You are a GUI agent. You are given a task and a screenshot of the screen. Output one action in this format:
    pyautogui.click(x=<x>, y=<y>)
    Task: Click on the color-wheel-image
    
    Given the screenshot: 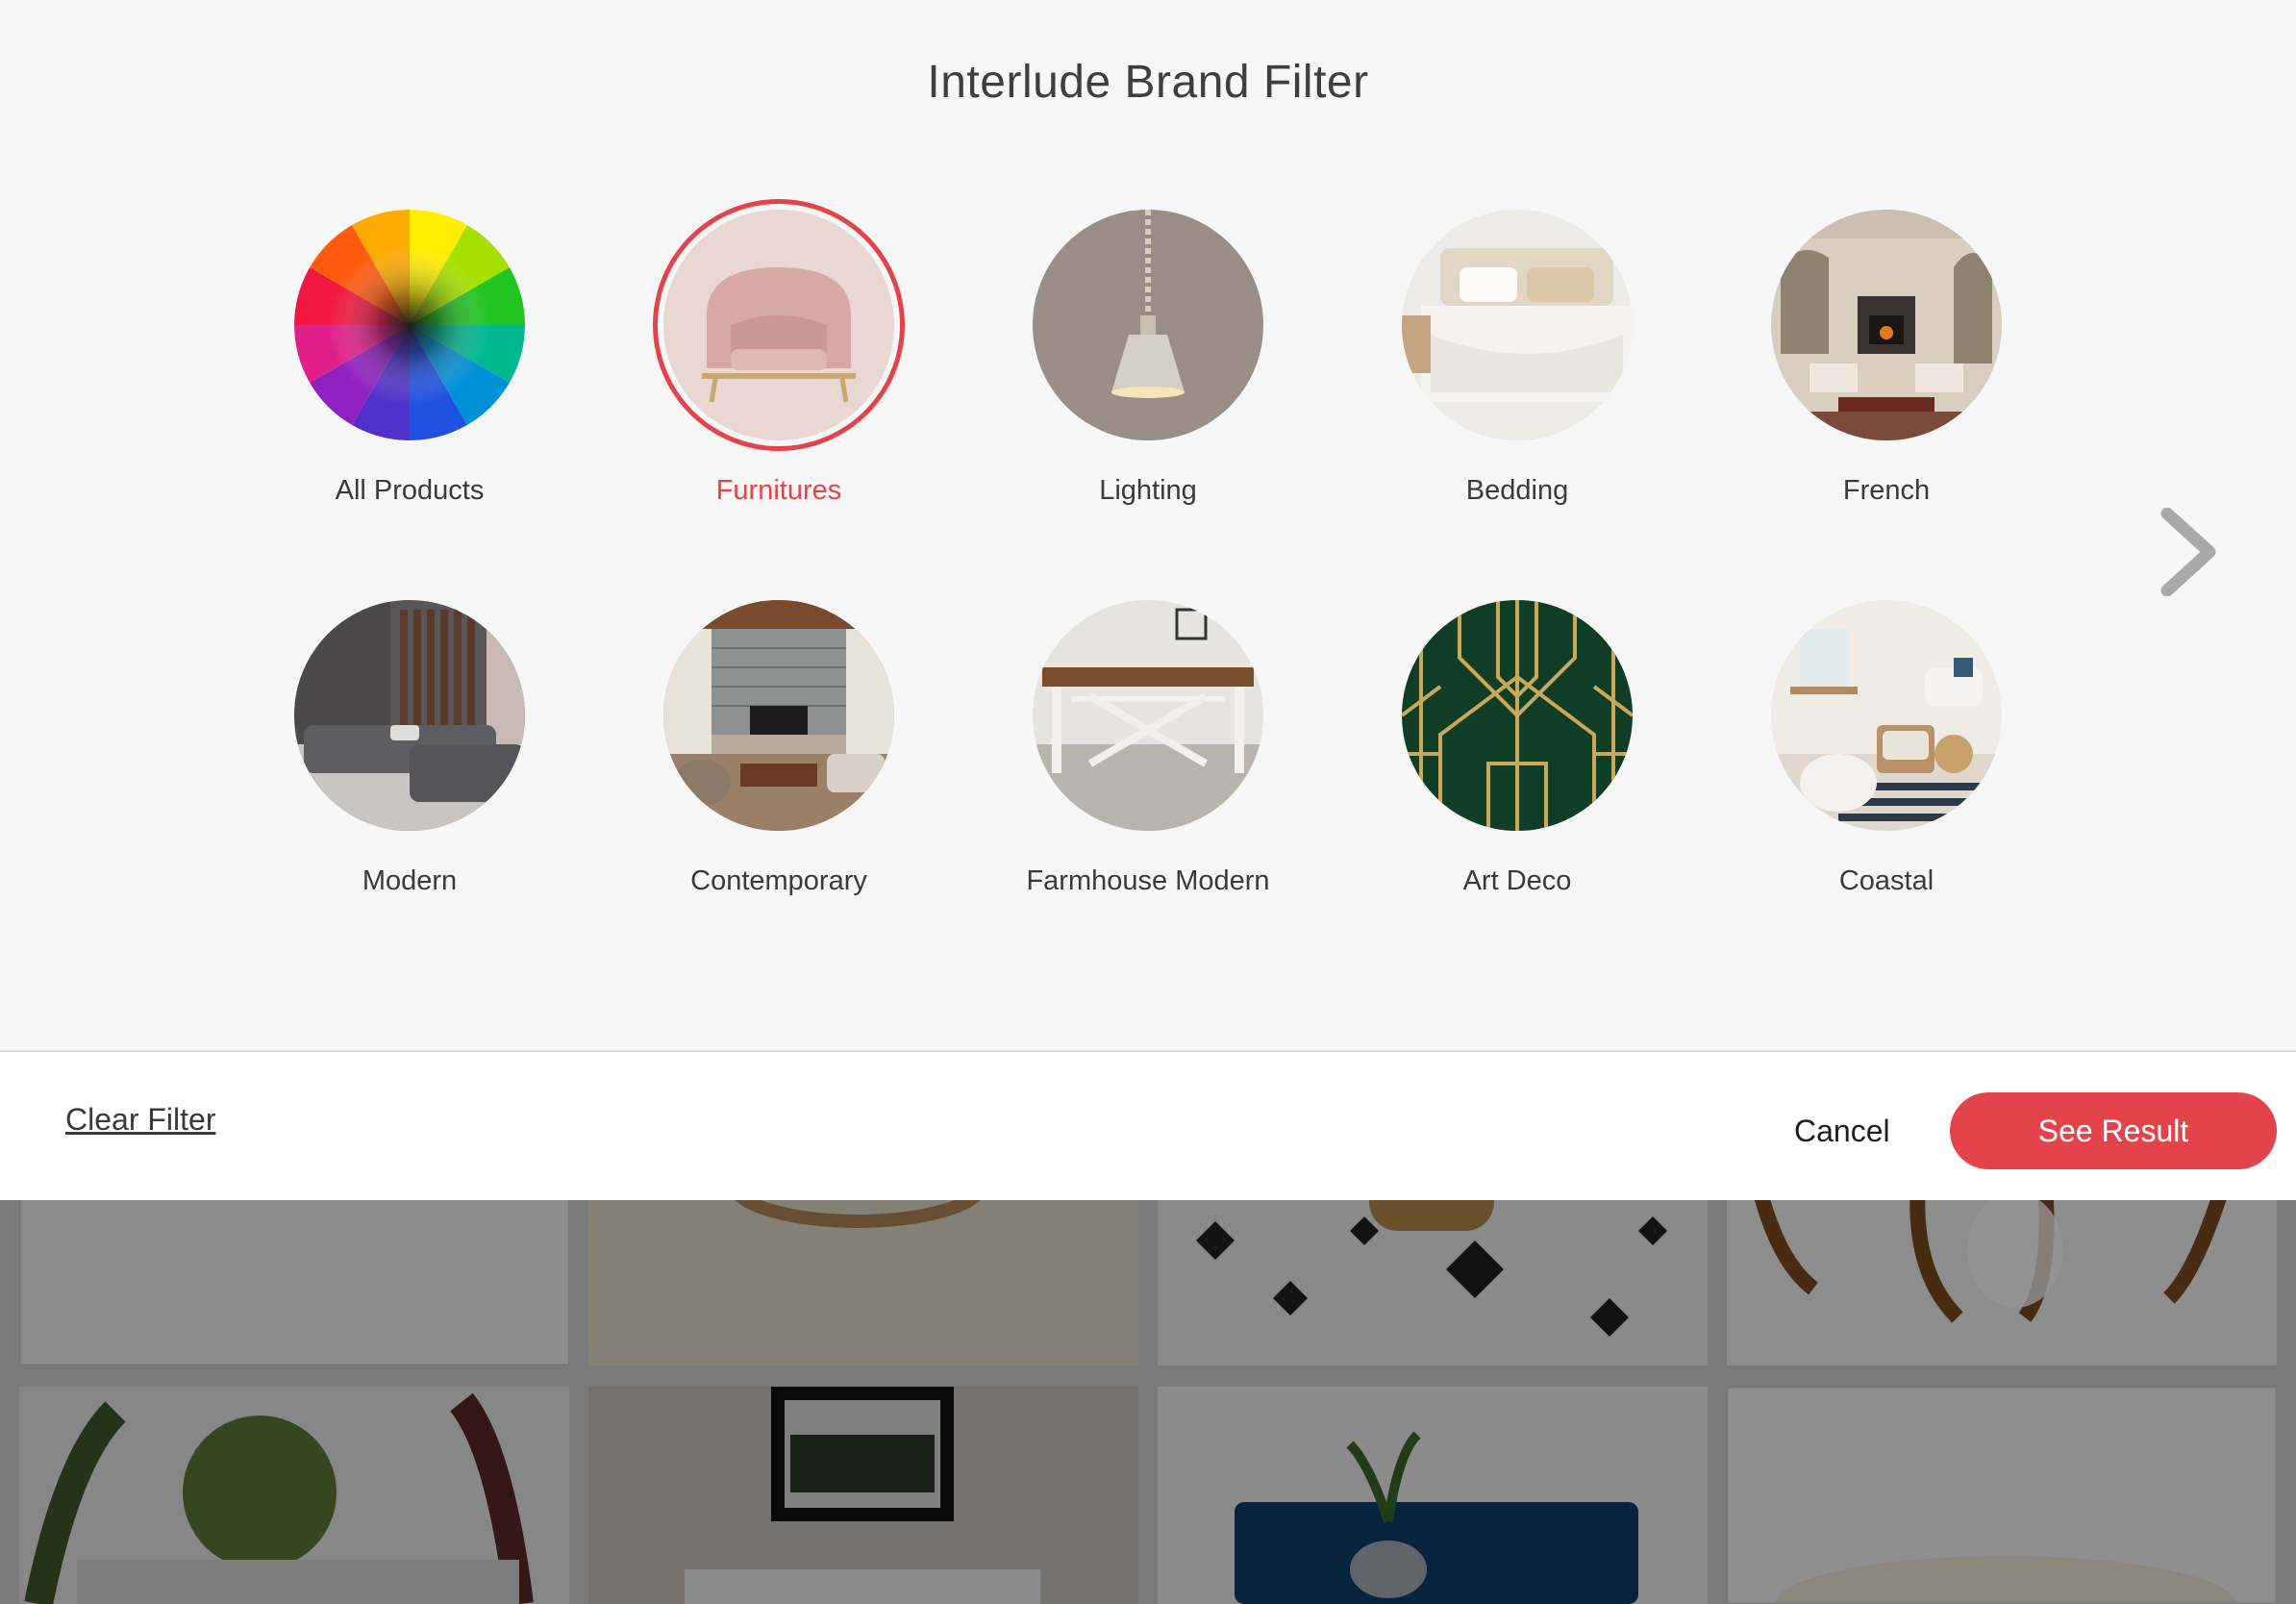 What is the action you would take?
    pyautogui.click(x=409, y=325)
    